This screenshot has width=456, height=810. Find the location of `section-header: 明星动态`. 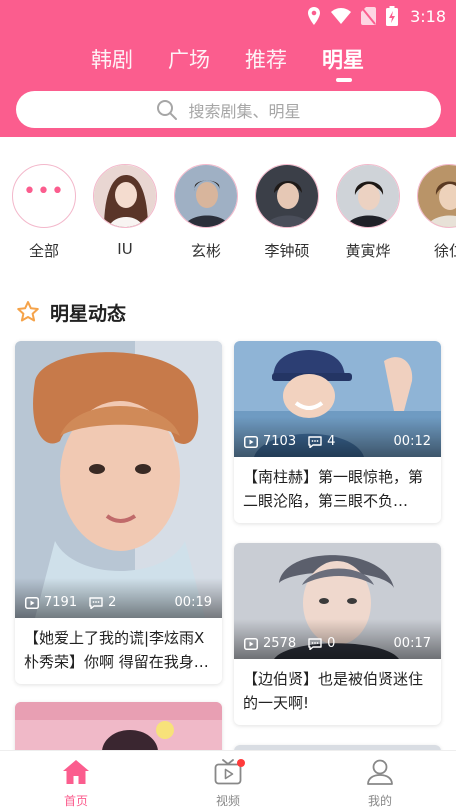

section-header: 明星动态 is located at coordinates (71, 312).